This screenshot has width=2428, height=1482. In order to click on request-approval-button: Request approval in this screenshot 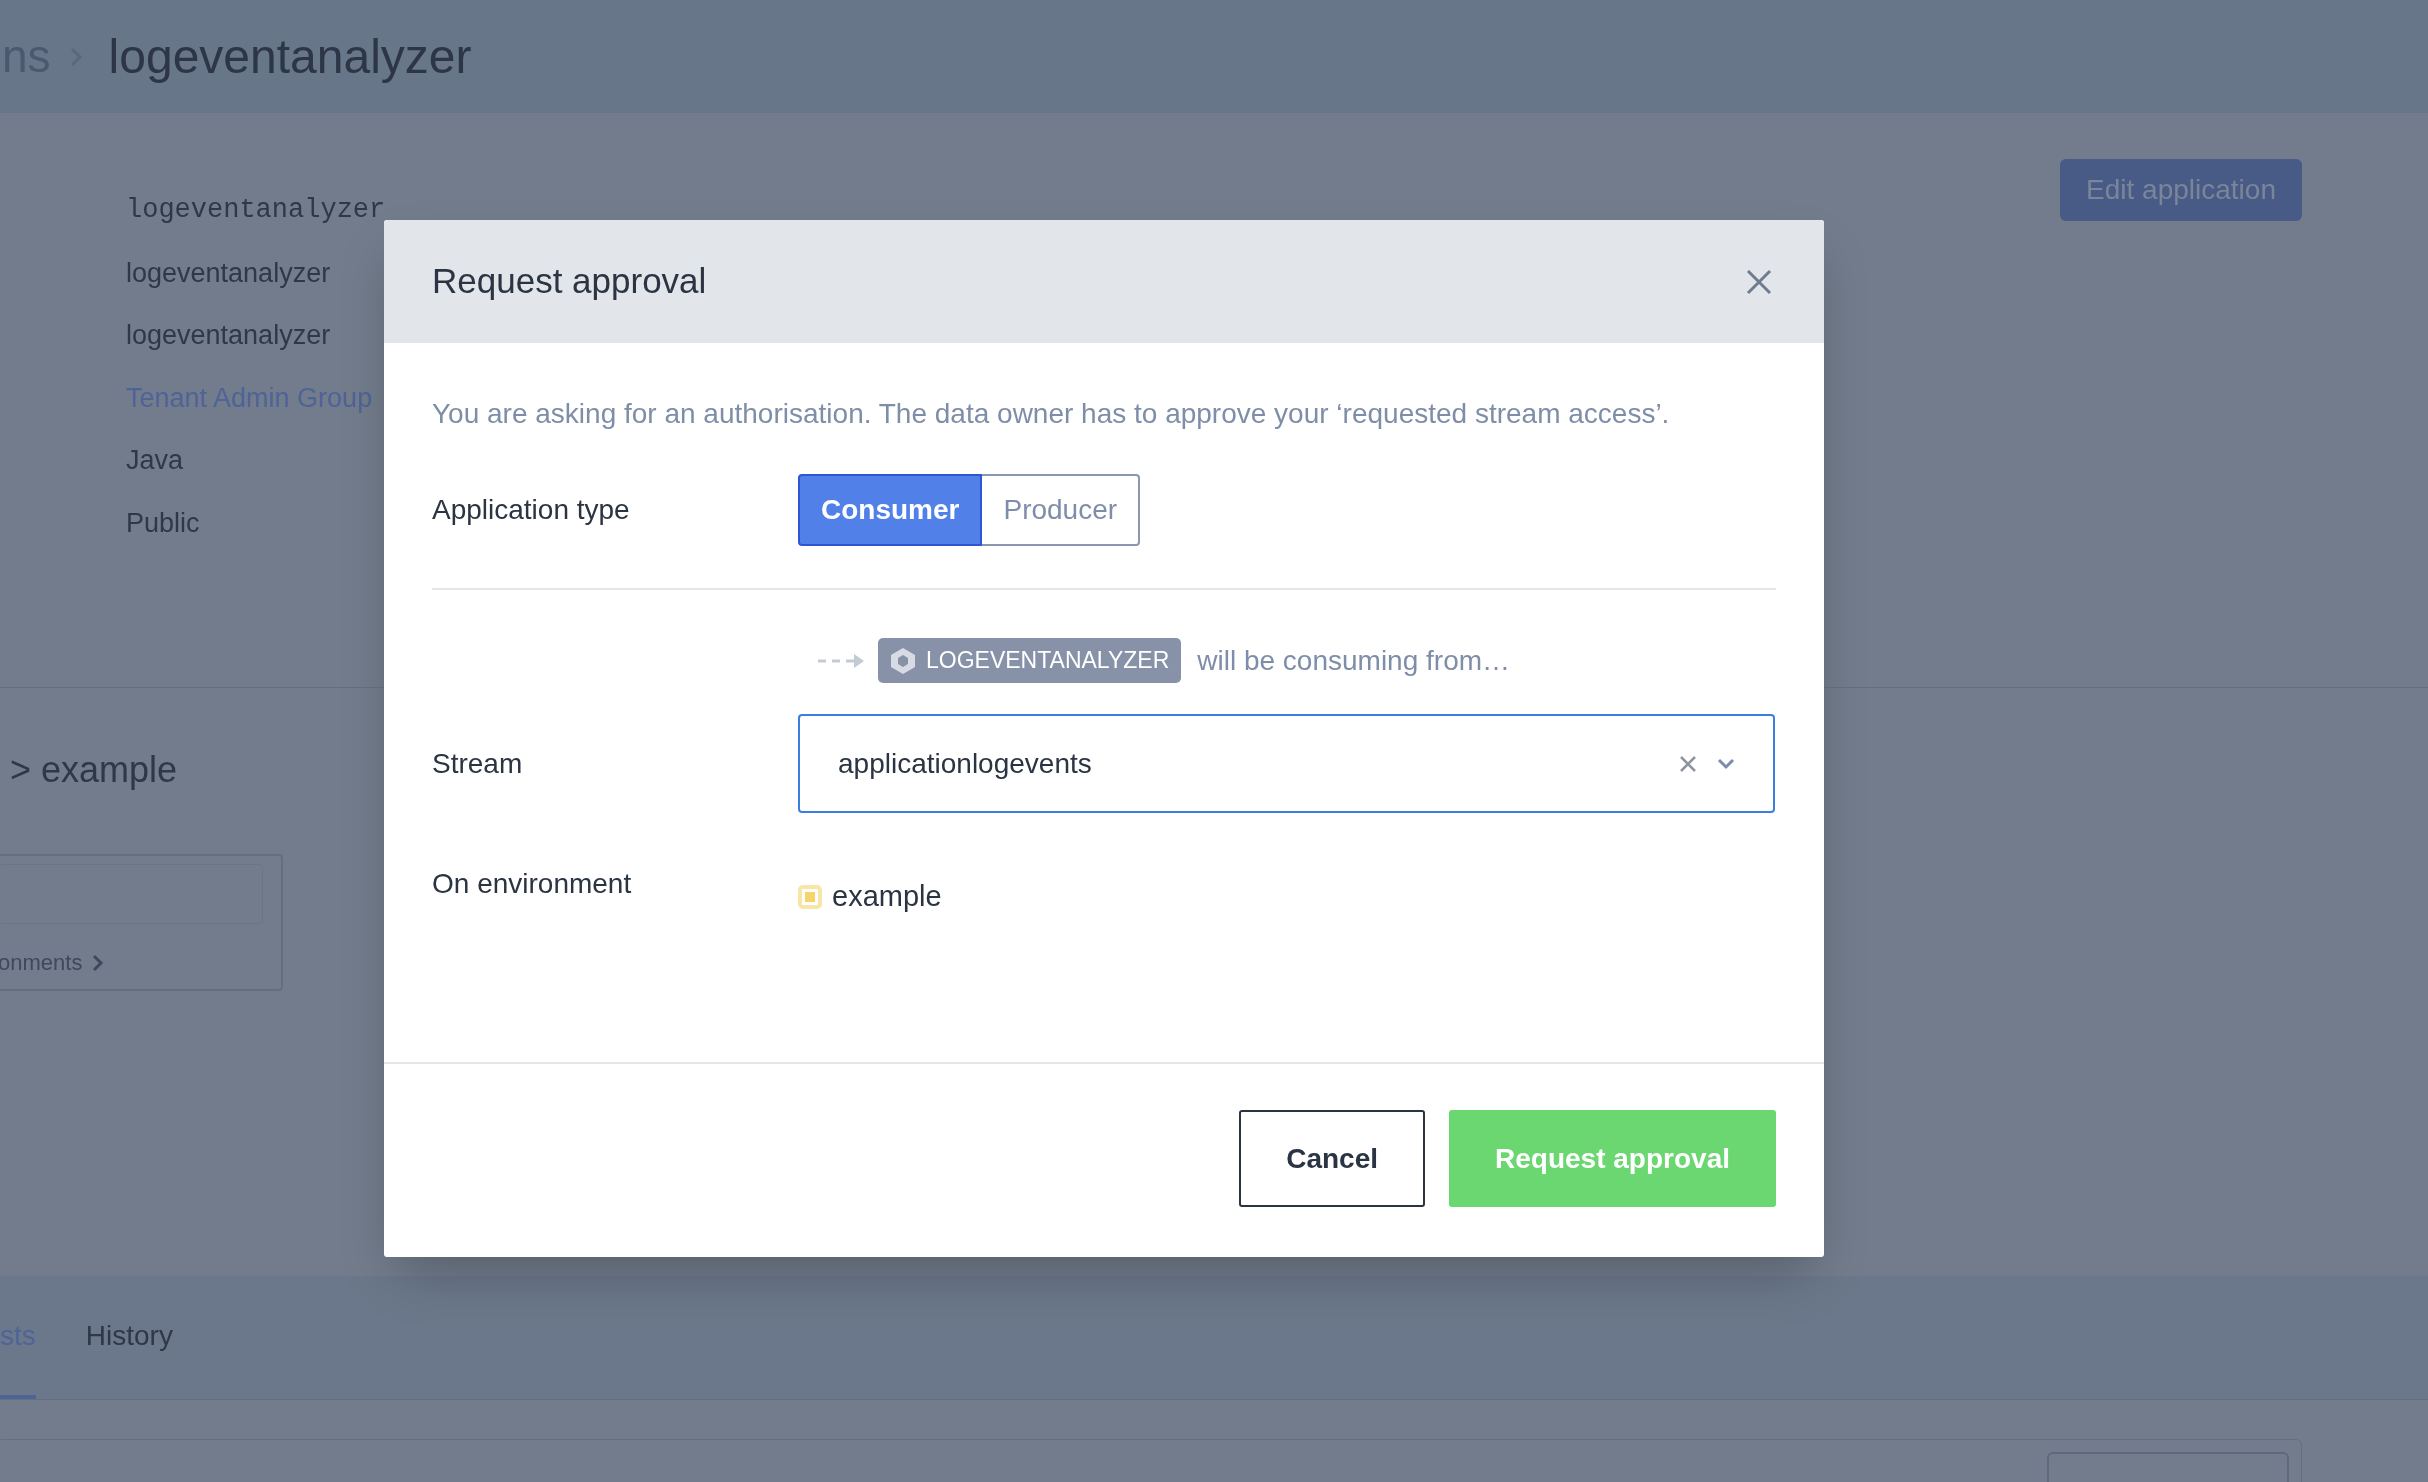, I will do `click(1612, 1158)`.